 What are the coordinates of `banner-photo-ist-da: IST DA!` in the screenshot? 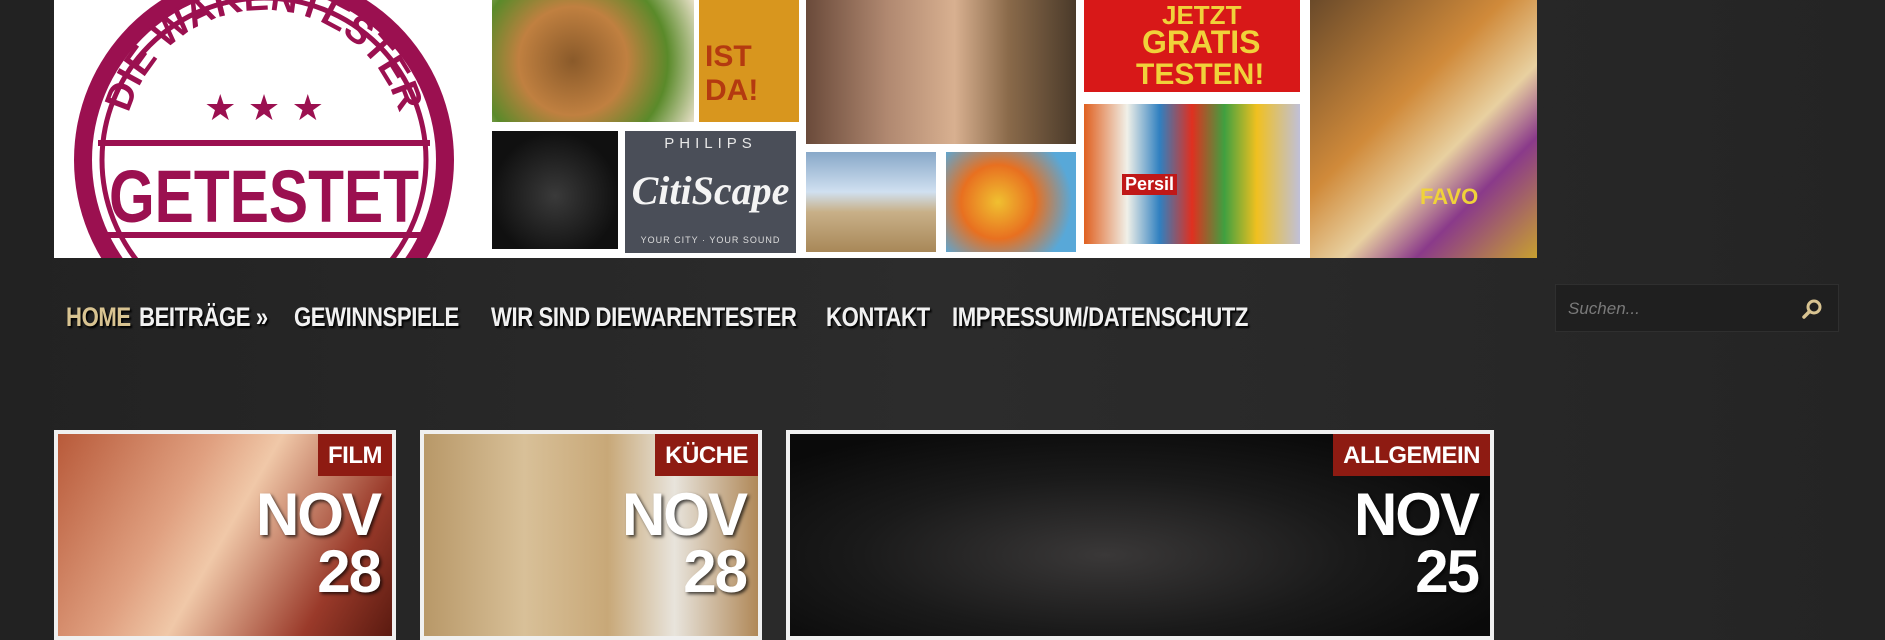 It's located at (749, 61).